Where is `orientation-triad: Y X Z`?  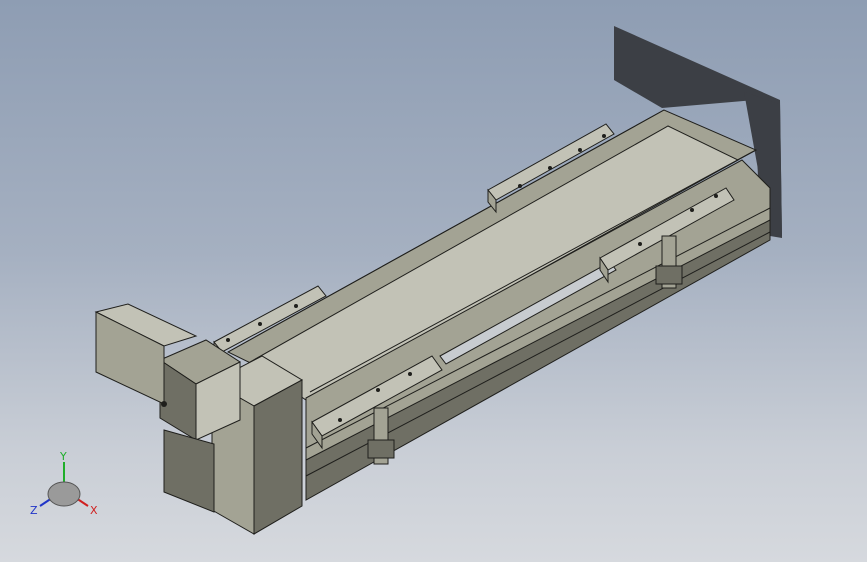 orientation-triad: Y X Z is located at coordinates (64, 483).